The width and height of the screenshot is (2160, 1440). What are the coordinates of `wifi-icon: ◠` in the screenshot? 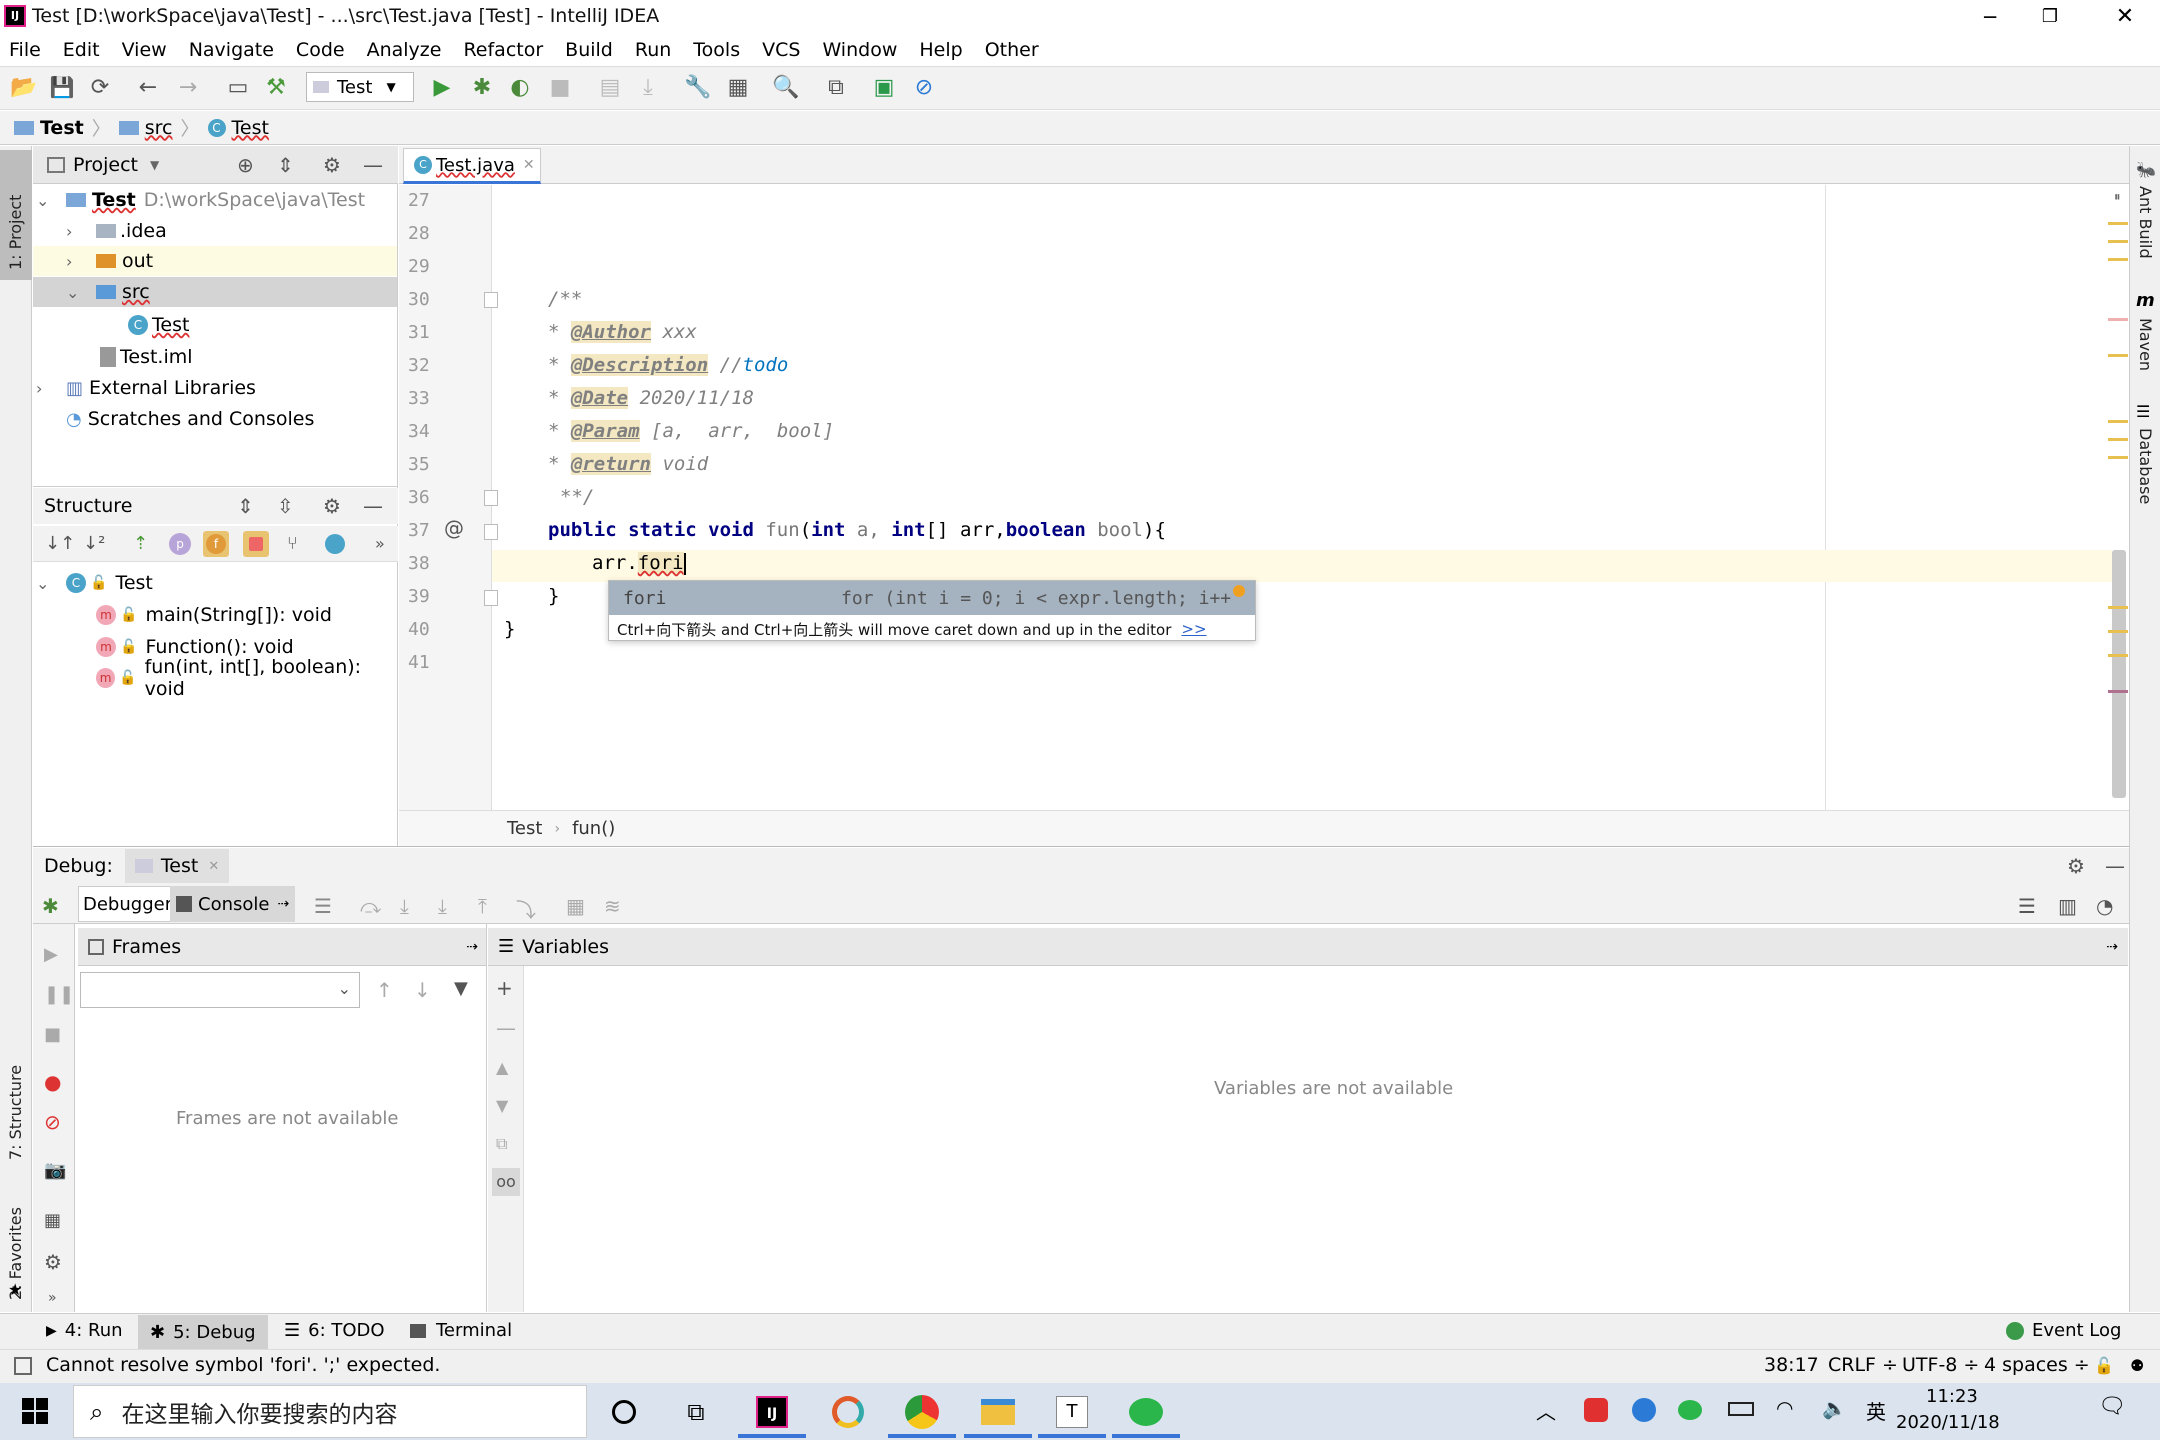 It's located at (1784, 1408).